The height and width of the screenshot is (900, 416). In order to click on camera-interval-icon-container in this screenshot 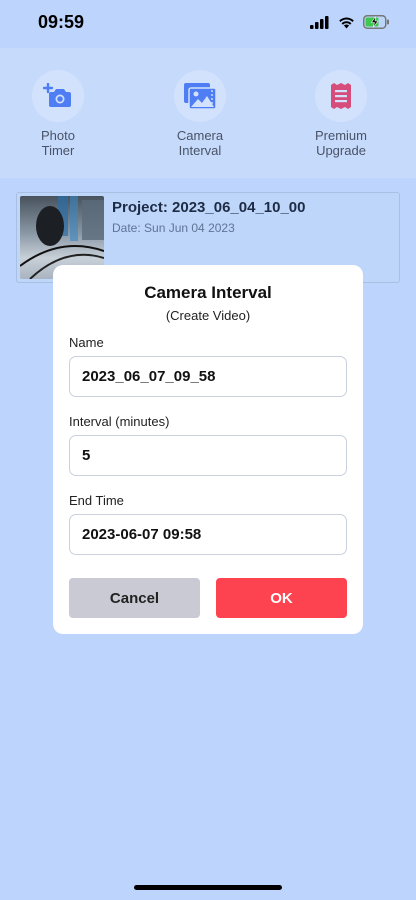, I will do `click(200, 96)`.